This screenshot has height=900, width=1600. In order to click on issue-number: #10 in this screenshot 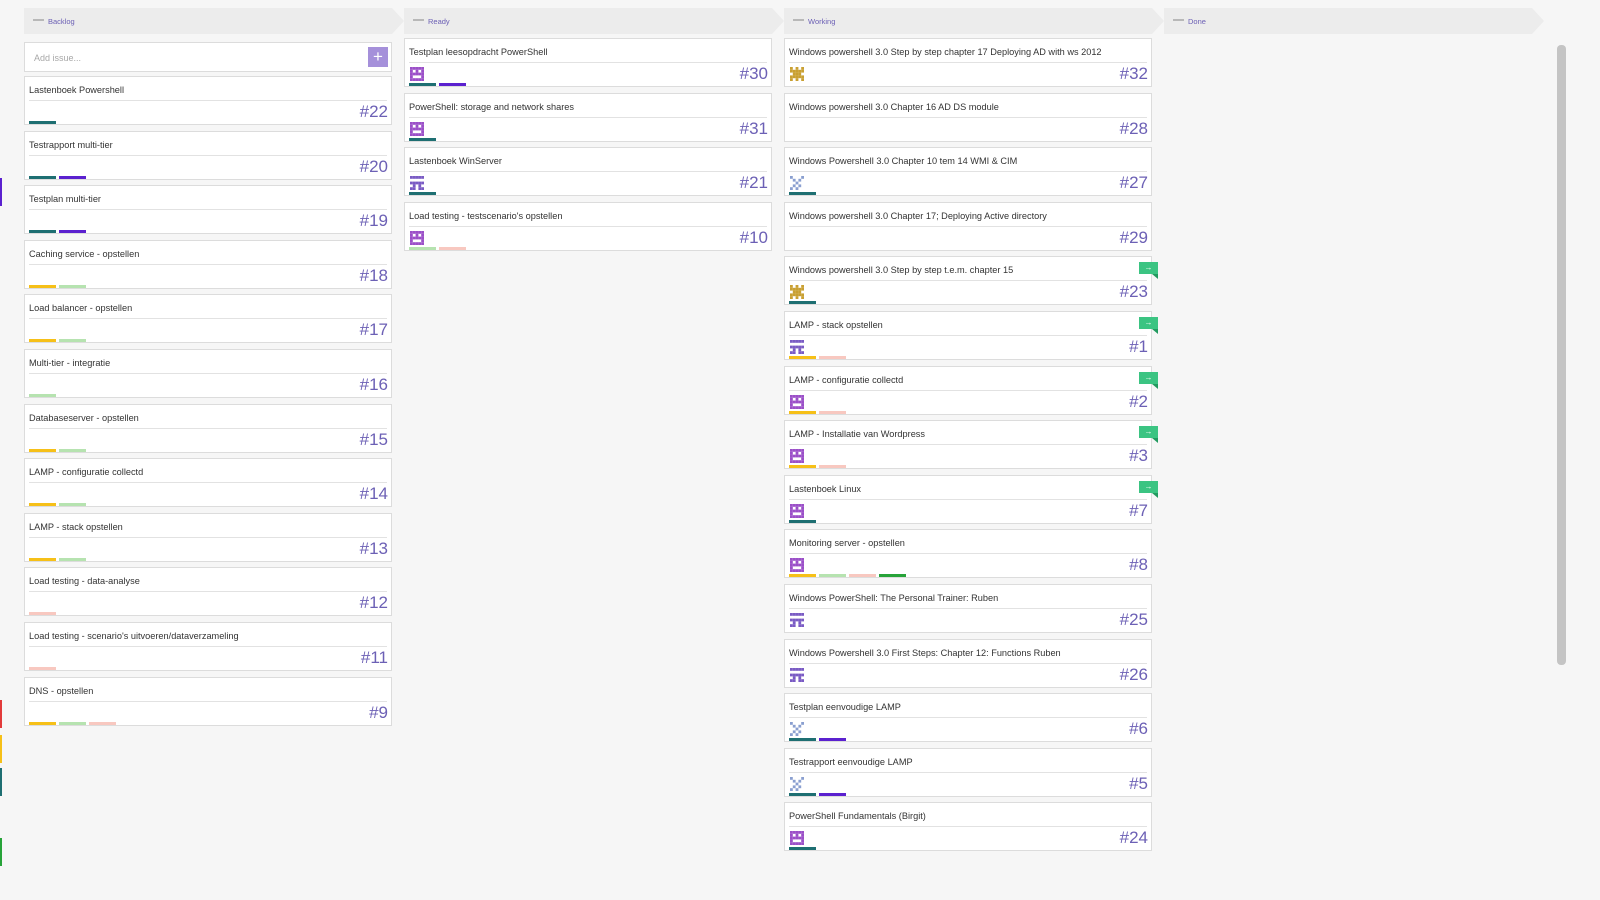, I will do `click(754, 238)`.